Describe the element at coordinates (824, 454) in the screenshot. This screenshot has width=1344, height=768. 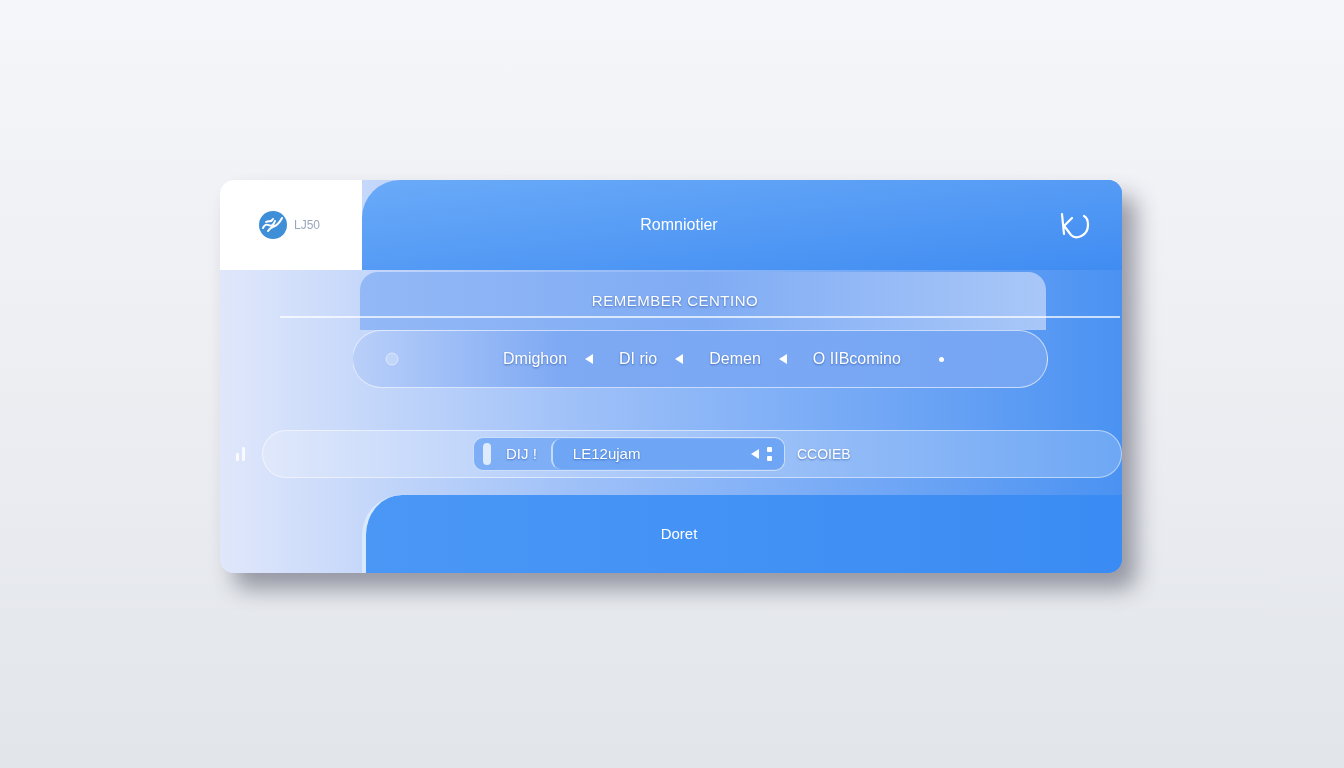
I see `field-suffix: CCOIEB` at that location.